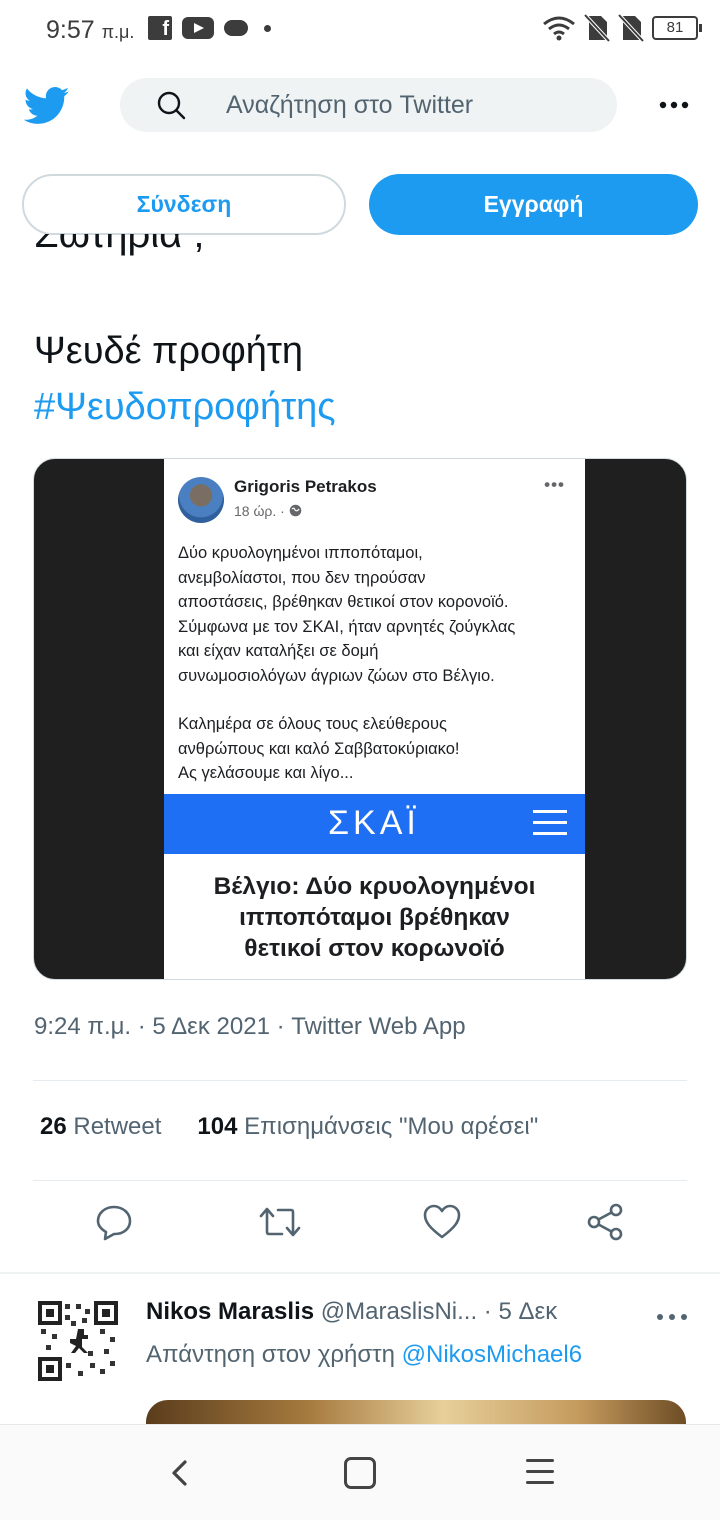  Describe the element at coordinates (267, 28) in the screenshot. I see `dot-icon` at that location.